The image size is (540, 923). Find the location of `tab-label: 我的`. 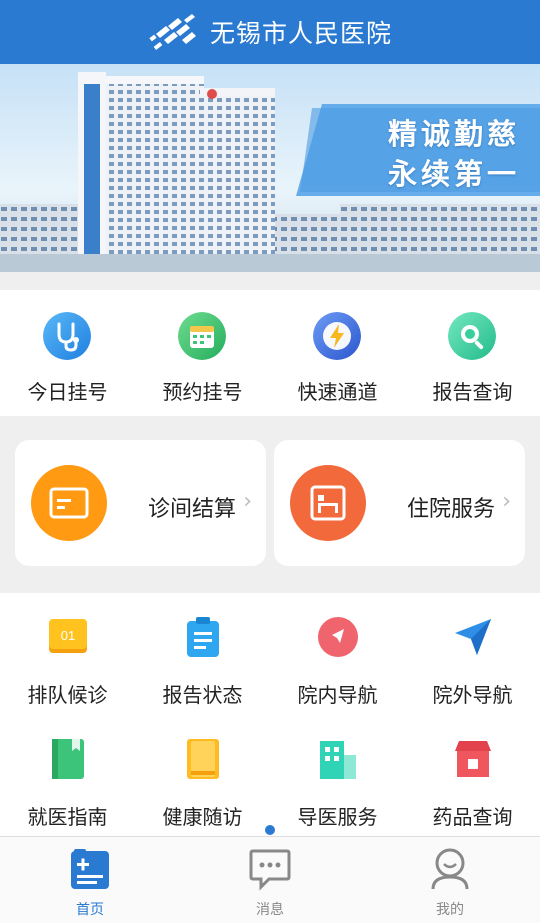

tab-label: 我的 is located at coordinates (450, 910).